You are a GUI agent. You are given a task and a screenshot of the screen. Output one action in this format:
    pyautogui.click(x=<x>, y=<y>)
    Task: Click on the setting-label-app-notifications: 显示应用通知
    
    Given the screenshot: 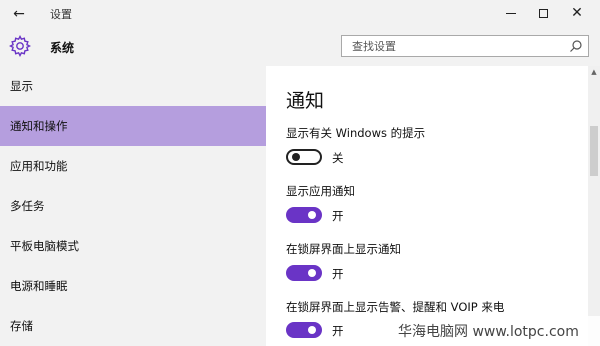 What is the action you would take?
    pyautogui.click(x=320, y=191)
    